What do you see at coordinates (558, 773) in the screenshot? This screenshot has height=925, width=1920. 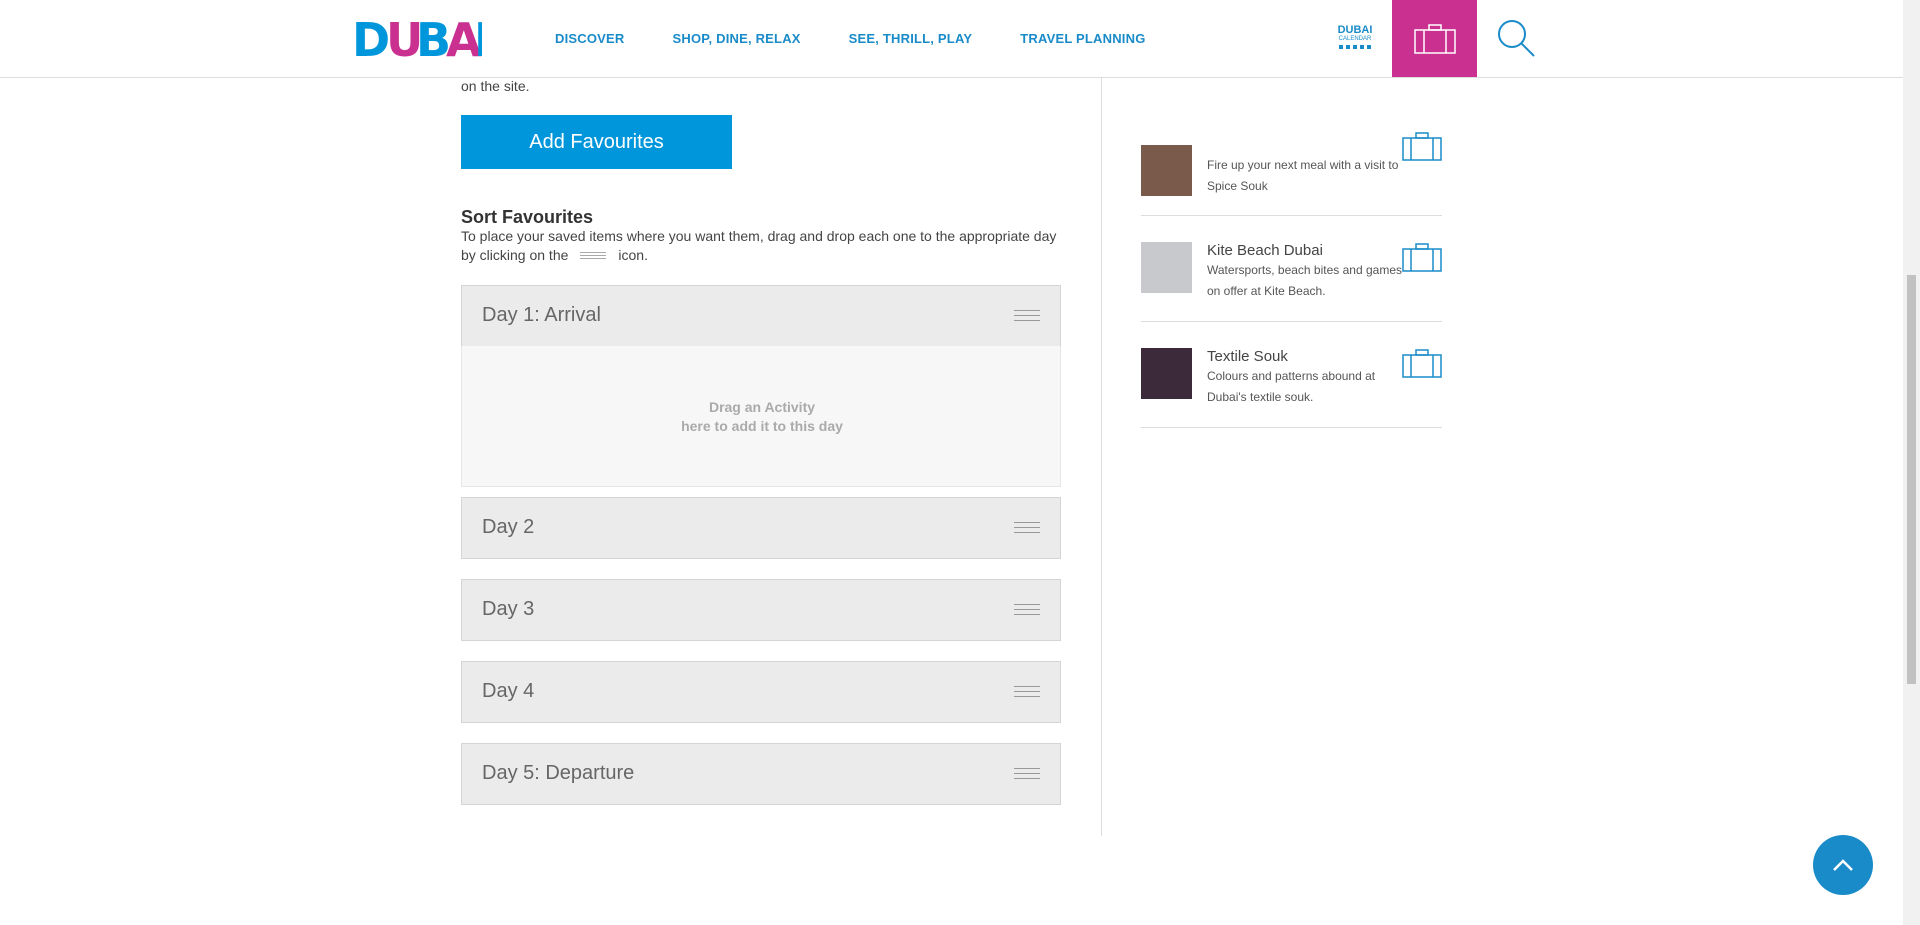 I see `day-label: Day 5: Departure` at bounding box center [558, 773].